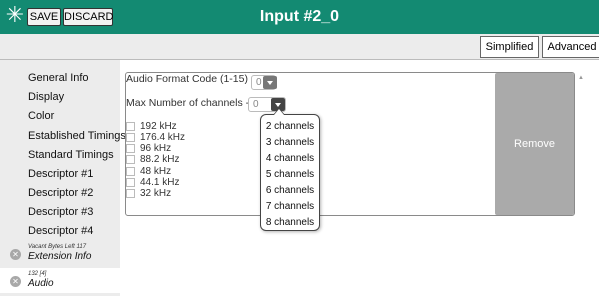  I want to click on sidebar-item-descriptor-3: Descriptor #3, so click(60, 212).